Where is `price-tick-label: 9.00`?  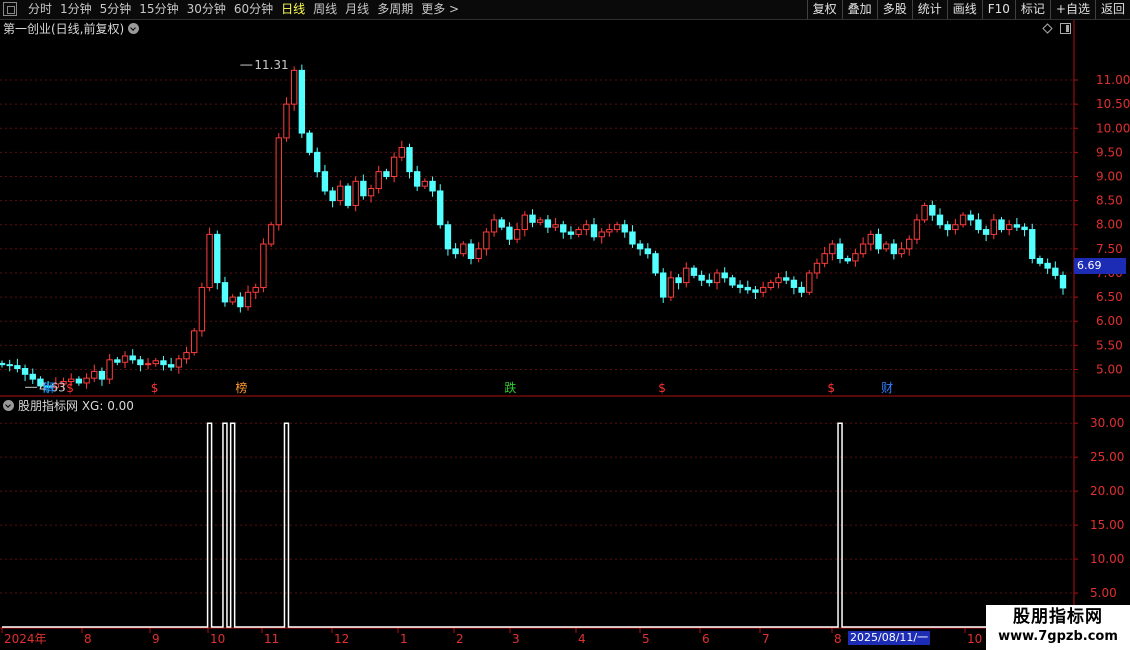
price-tick-label: 9.00 is located at coordinates (1109, 176).